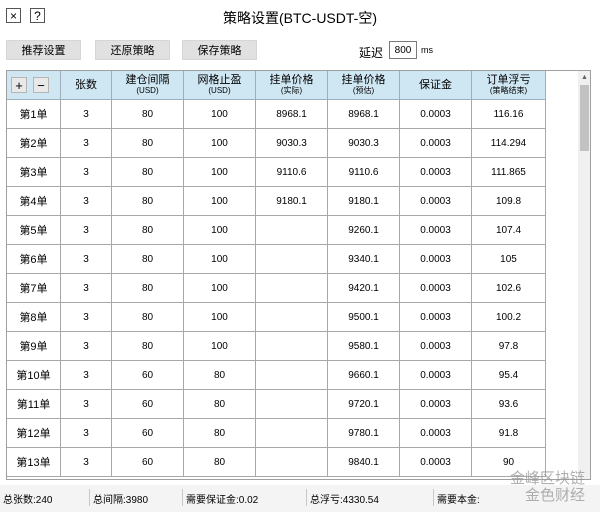 The image size is (600, 512). I want to click on estimated-price-cell: 9720.1, so click(364, 404).